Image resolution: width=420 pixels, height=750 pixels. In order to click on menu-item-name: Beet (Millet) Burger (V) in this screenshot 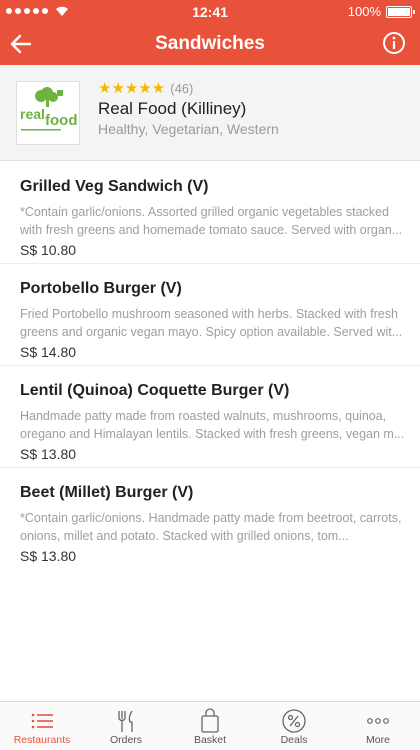, I will do `click(107, 492)`.